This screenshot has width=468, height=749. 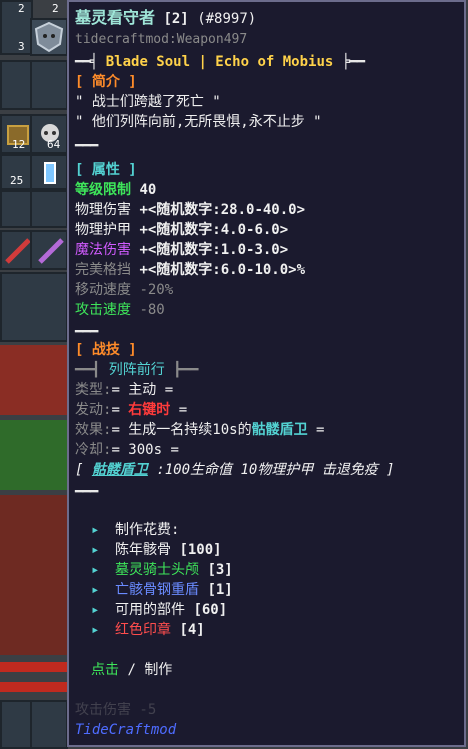 What do you see at coordinates (35, 687) in the screenshot?
I see `health-bar` at bounding box center [35, 687].